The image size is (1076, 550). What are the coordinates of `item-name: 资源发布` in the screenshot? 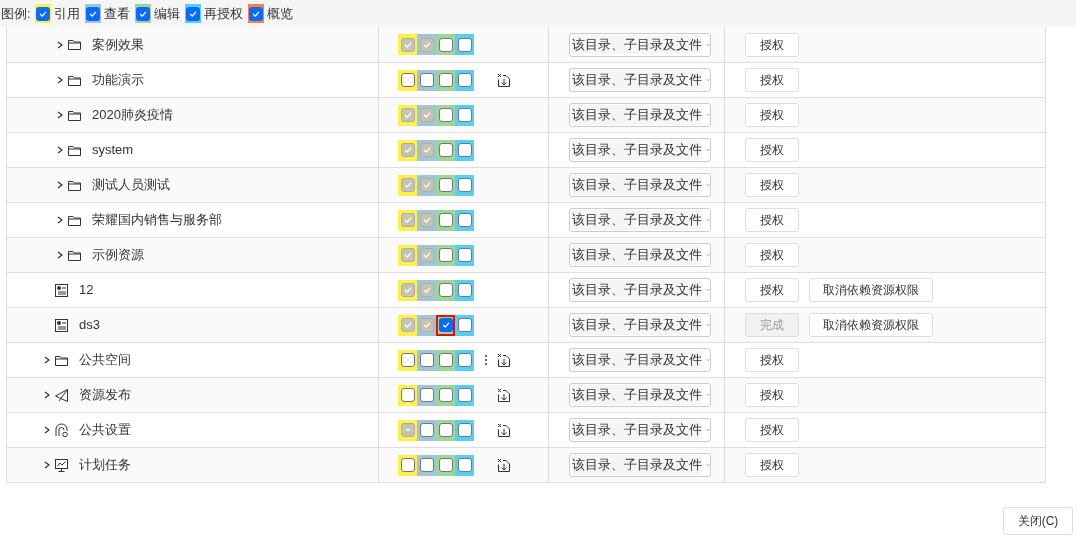 It's located at (105, 395).